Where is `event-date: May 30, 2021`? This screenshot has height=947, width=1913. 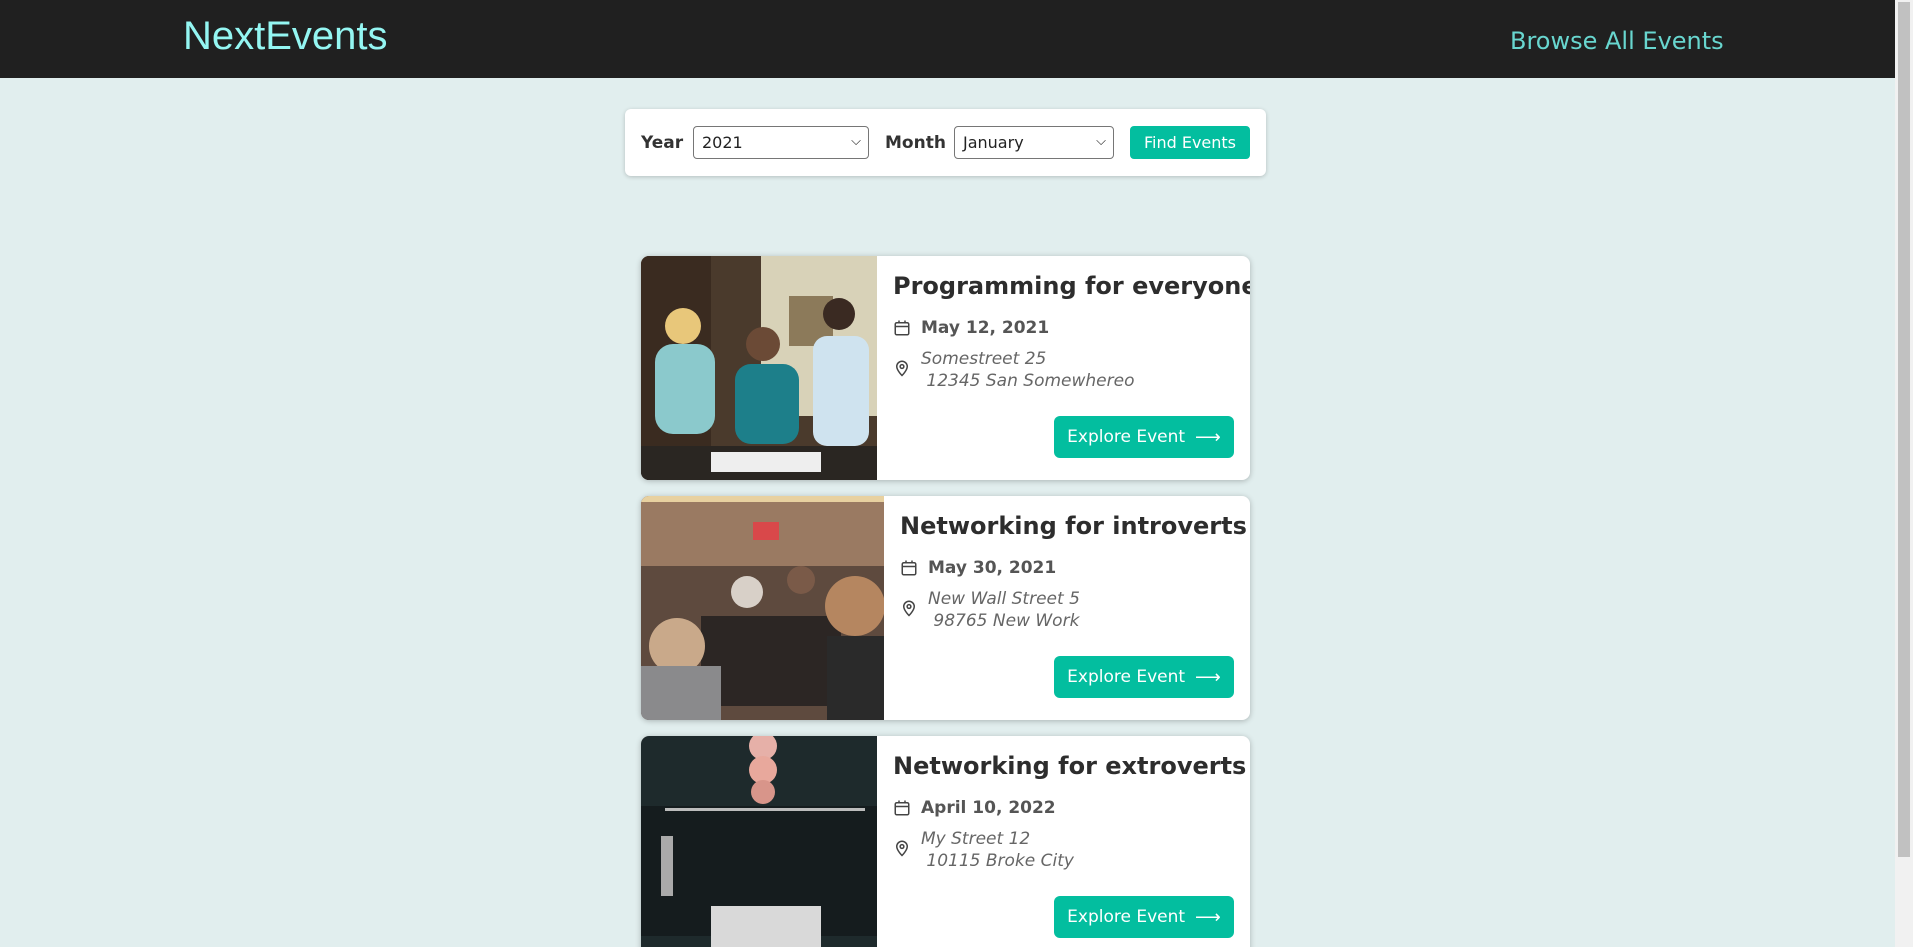
event-date: May 30, 2021 is located at coordinates (978, 568).